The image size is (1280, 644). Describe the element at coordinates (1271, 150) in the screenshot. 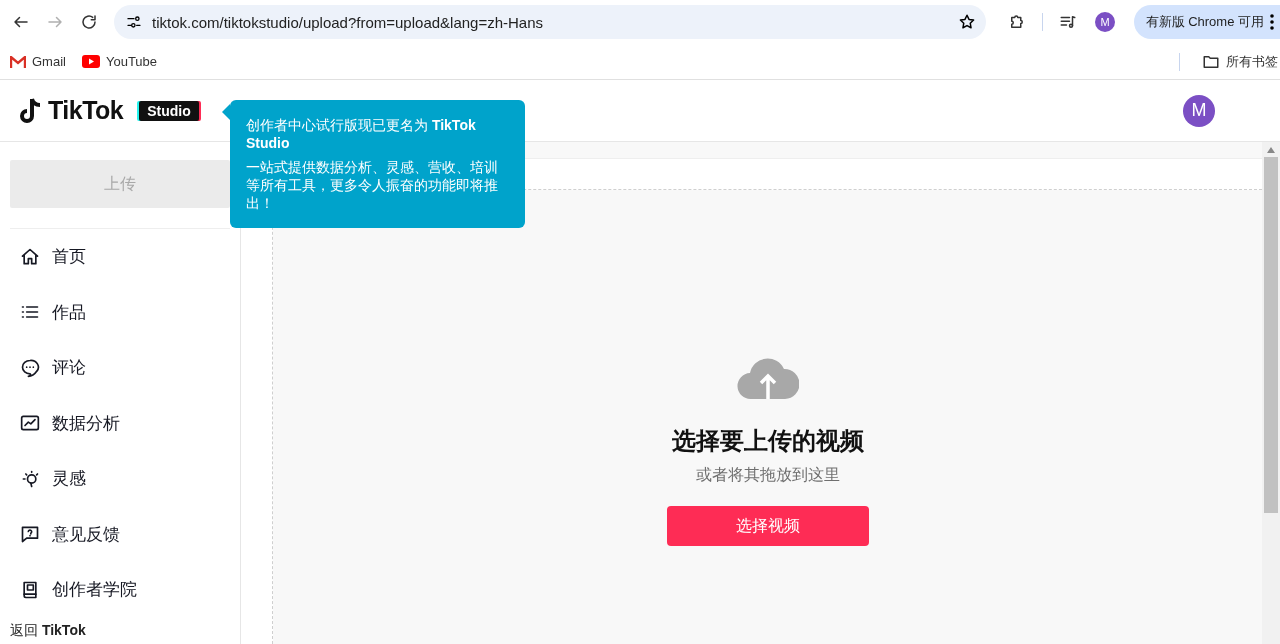

I see `scroll-up-icon` at that location.